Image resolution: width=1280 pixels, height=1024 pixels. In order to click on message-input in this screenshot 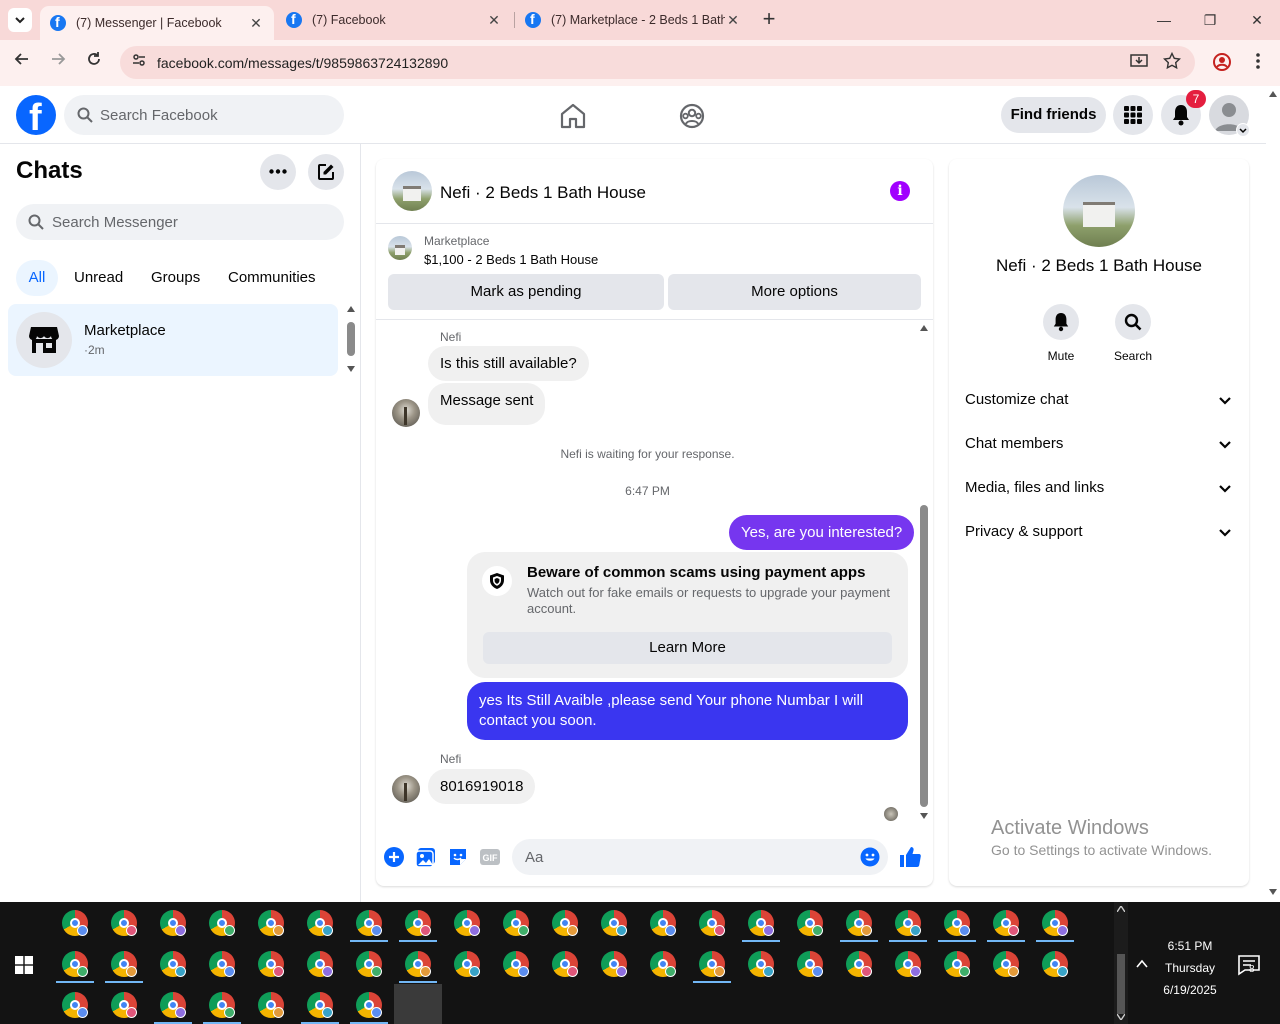, I will do `click(685, 857)`.